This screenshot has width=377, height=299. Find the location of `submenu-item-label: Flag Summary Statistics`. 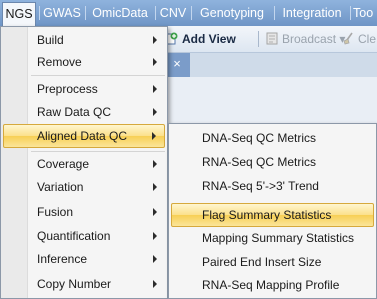

submenu-item-label: Flag Summary Statistics is located at coordinates (267, 215).